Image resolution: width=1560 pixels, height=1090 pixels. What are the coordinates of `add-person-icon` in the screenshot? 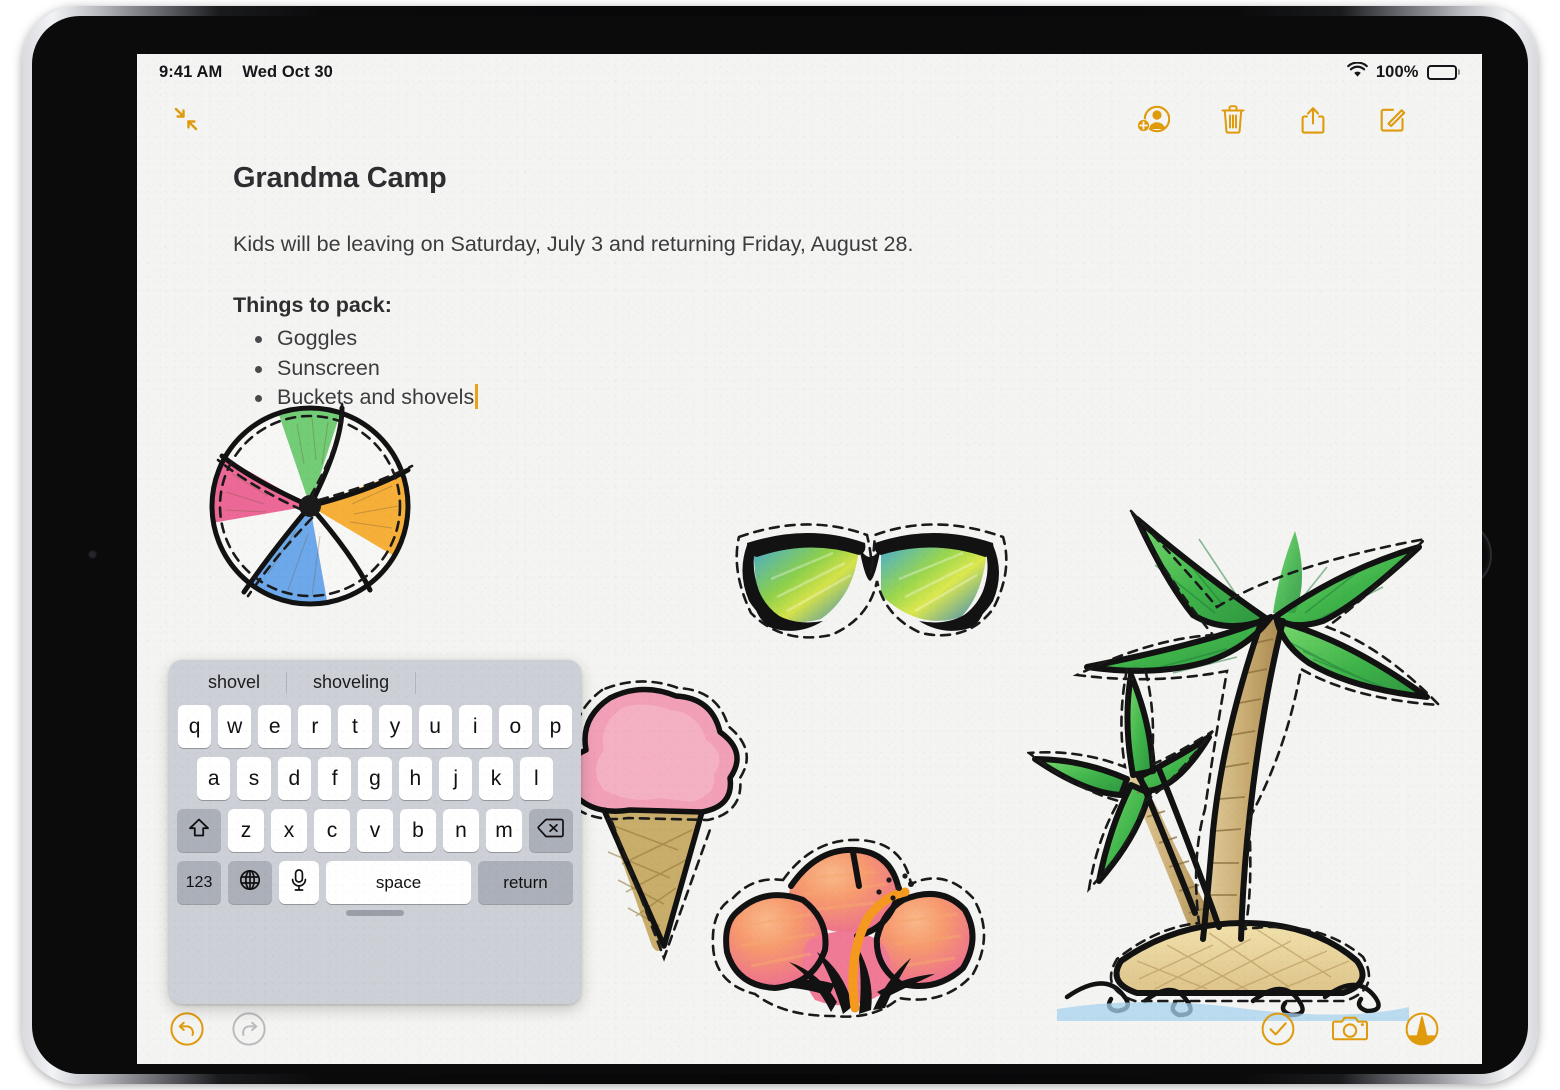 It's located at (1153, 121).